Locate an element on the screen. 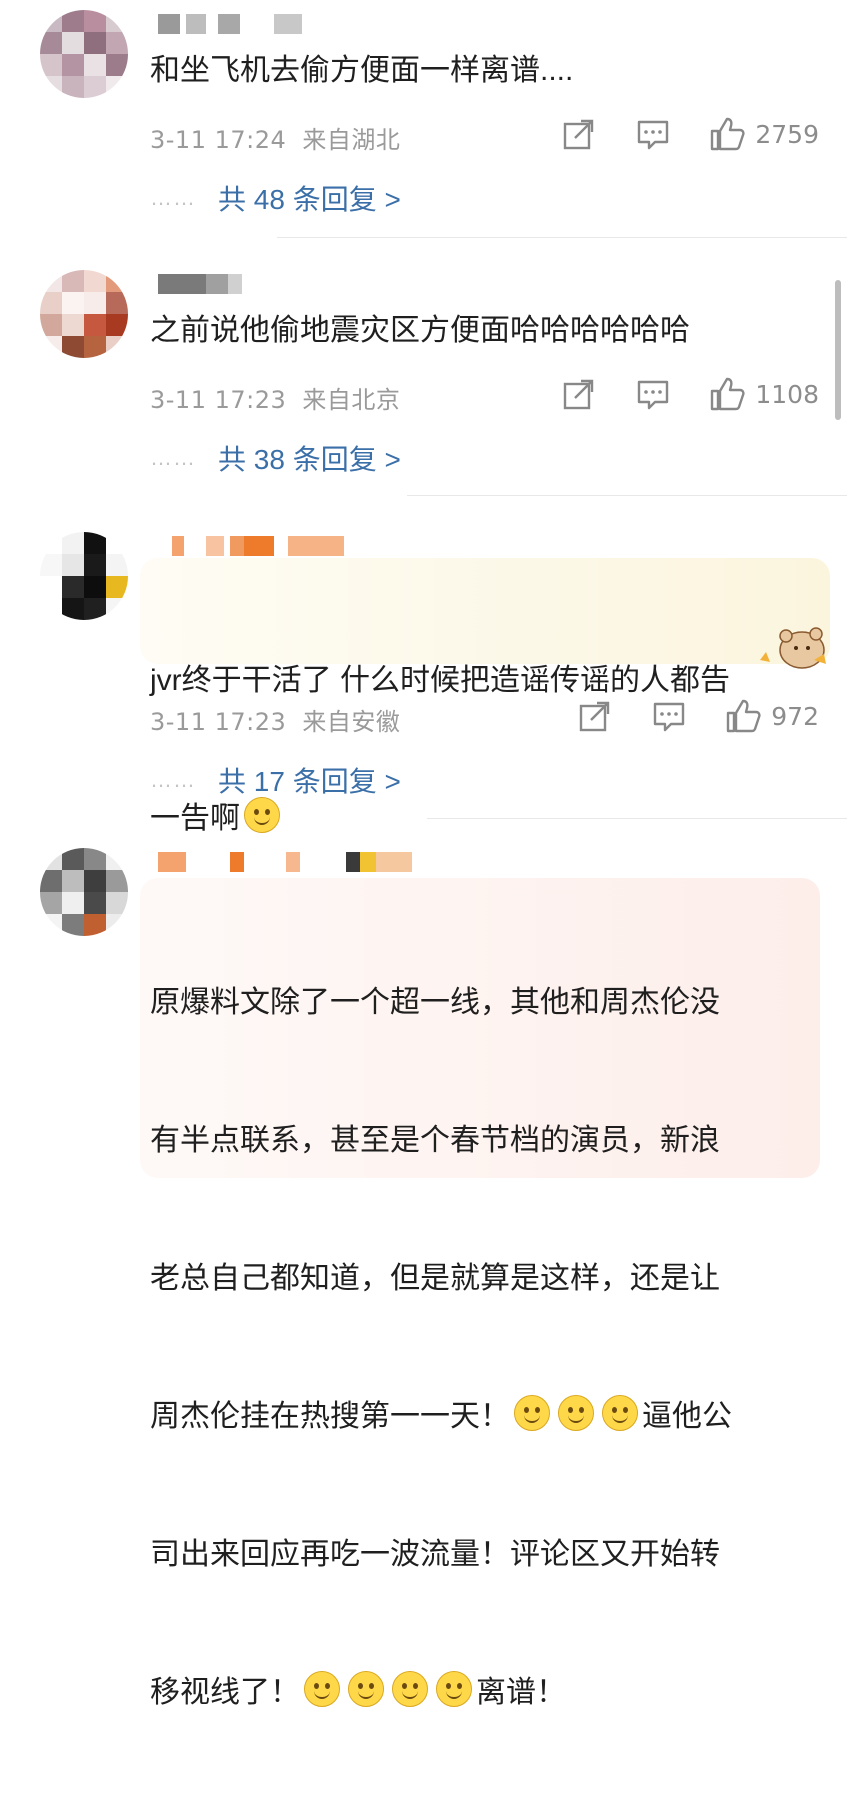 This screenshot has height=1808, width=847. bear-sticker-icon is located at coordinates (793, 648).